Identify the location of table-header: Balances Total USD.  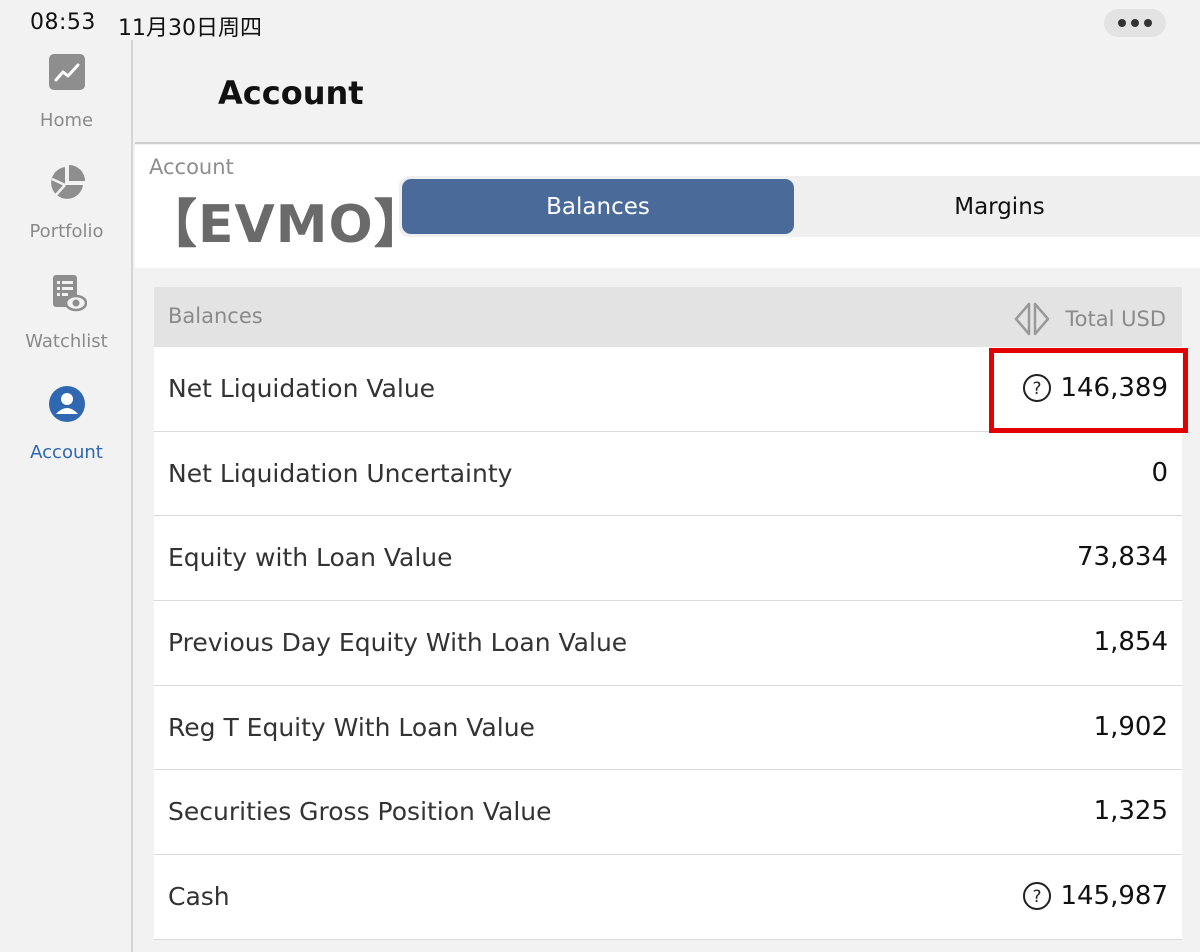
(668, 317).